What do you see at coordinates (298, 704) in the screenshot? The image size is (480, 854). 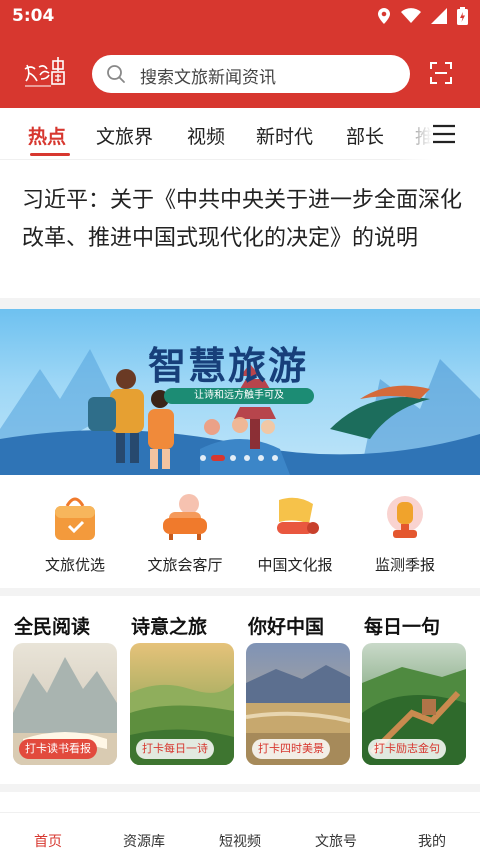 I see `card-hello-china: 打卡四时美景` at bounding box center [298, 704].